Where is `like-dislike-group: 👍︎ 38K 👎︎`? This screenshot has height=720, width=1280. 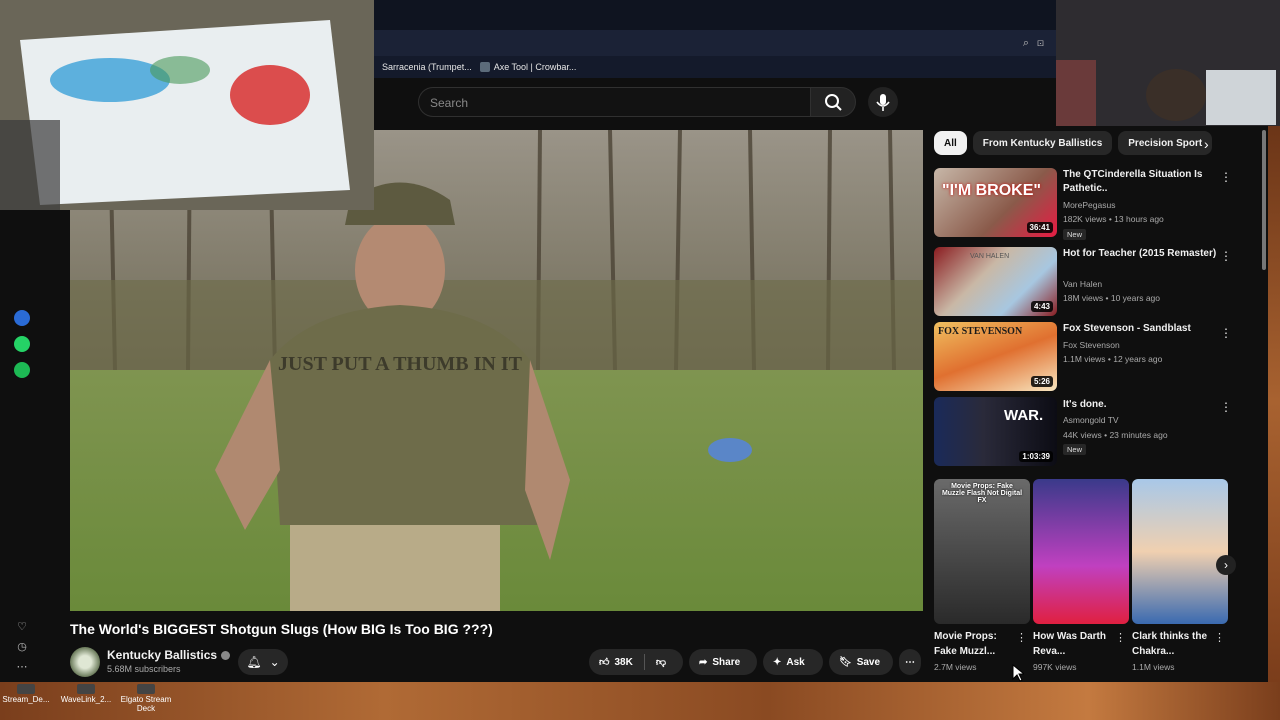
like-dislike-group: 👍︎ 38K 👎︎ is located at coordinates (636, 662).